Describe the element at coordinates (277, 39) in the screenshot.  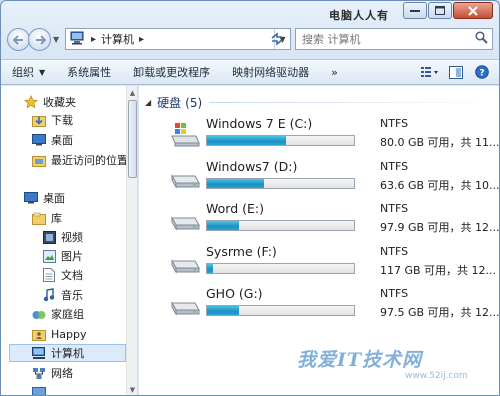
I see `refresh-button` at that location.